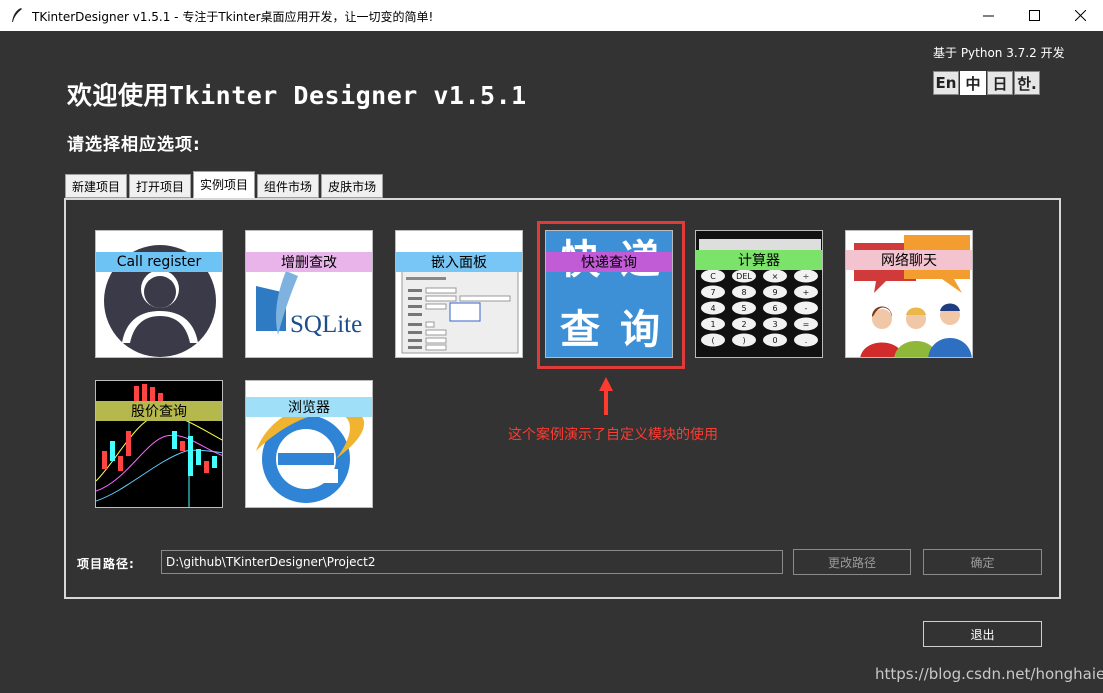  I want to click on tab-skin-market: 皮肤市场, so click(352, 186).